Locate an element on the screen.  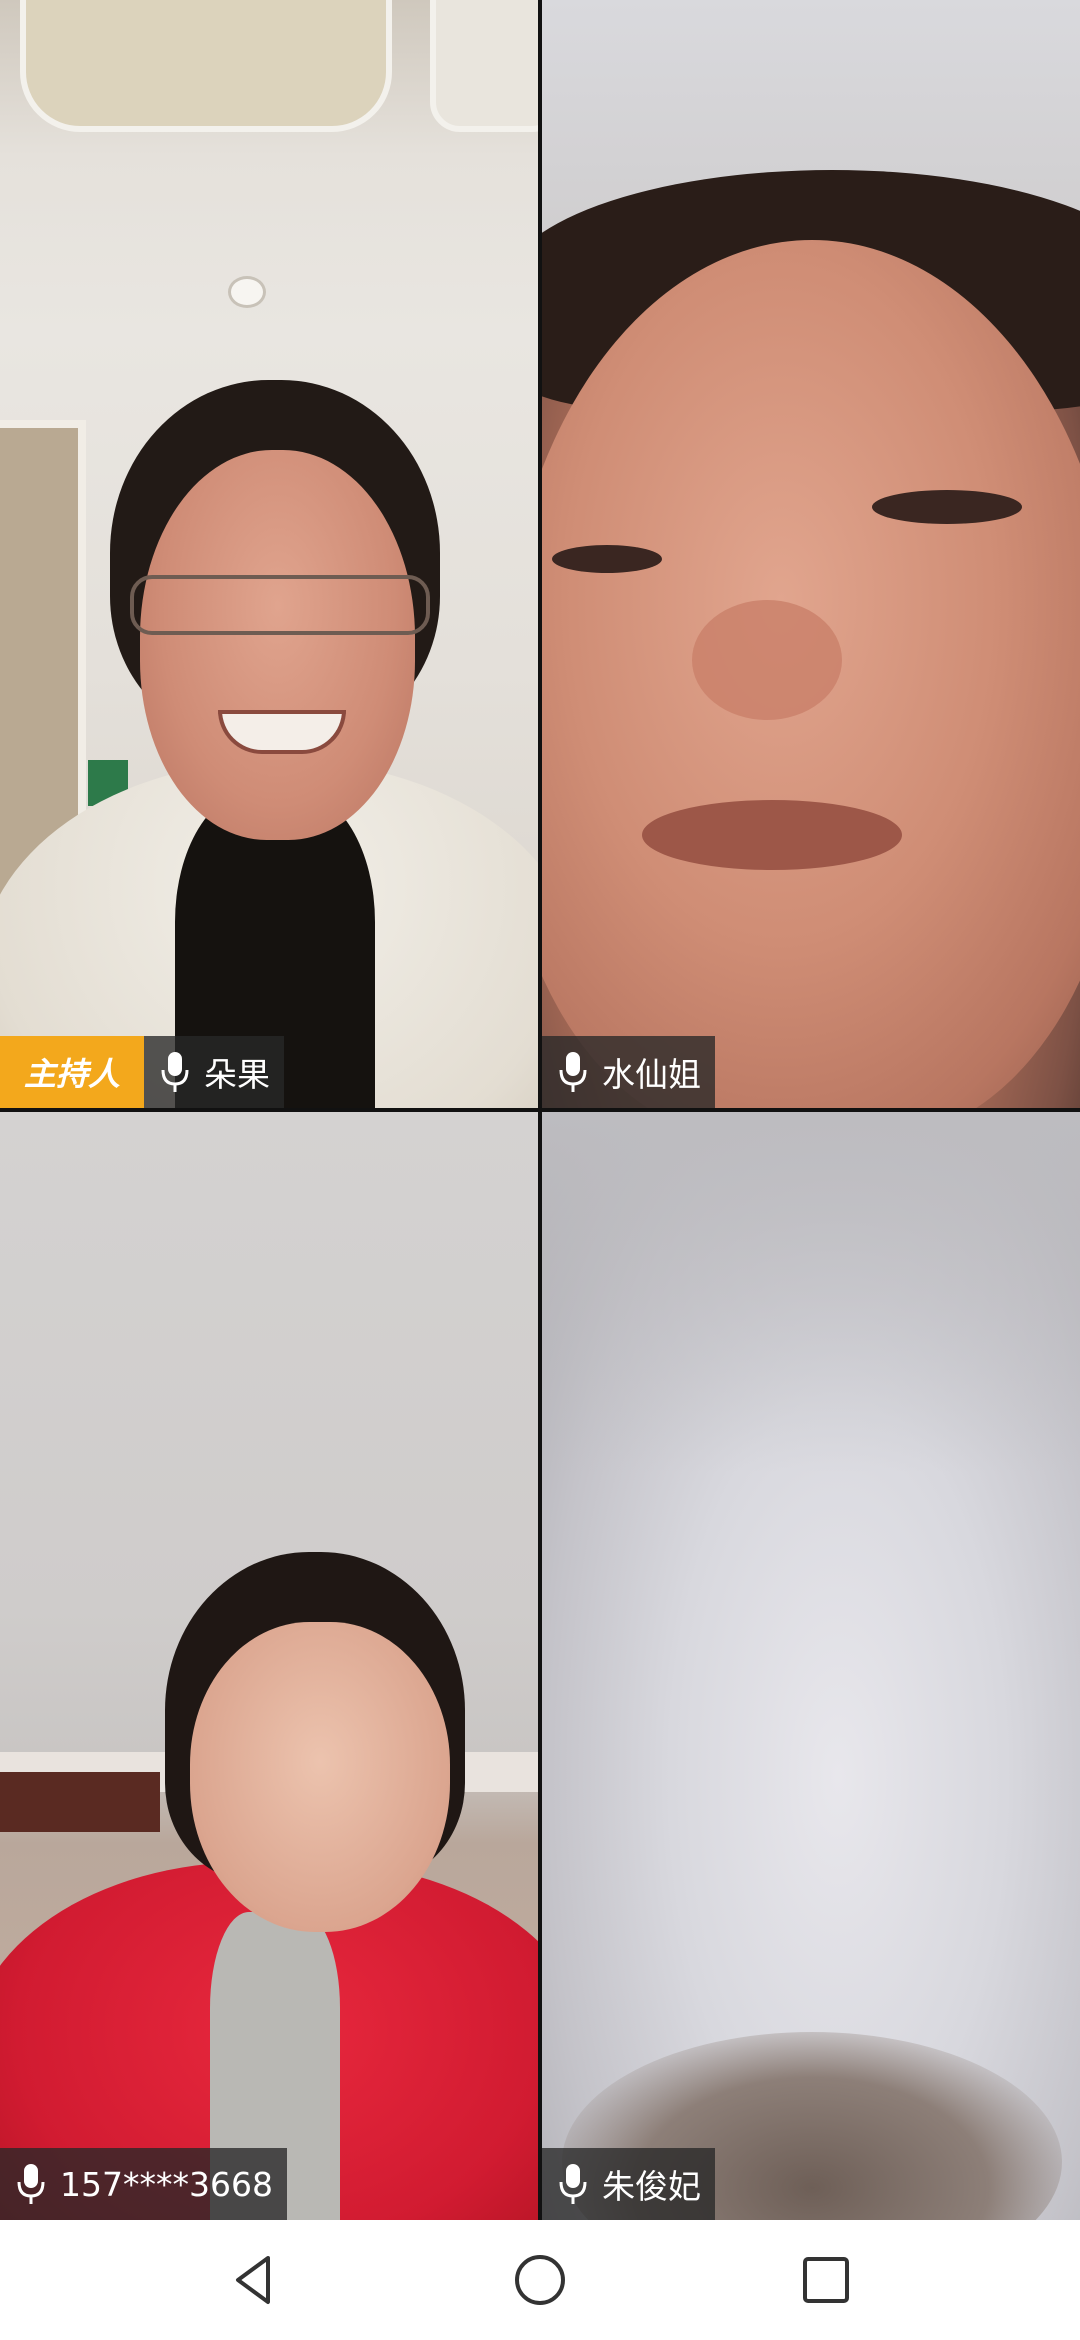
home-icon is located at coordinates (540, 2280).